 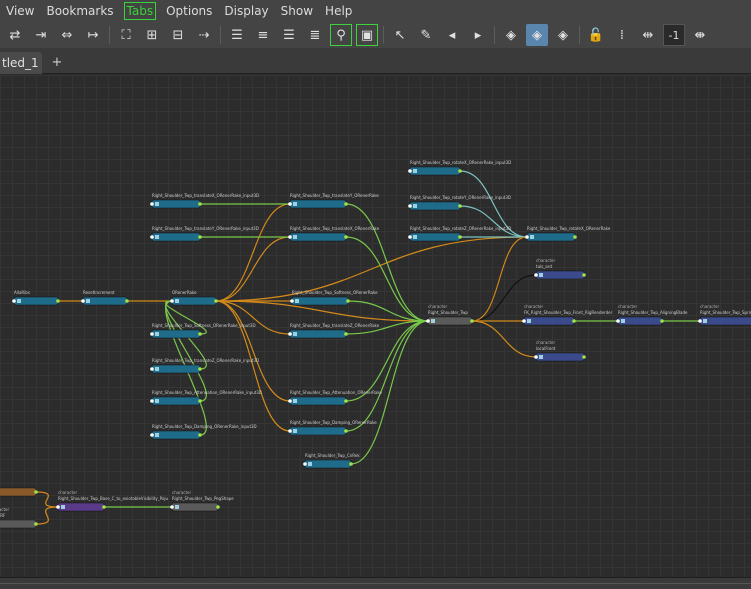 What do you see at coordinates (622, 35) in the screenshot?
I see `spacing-icon: ⁞` at bounding box center [622, 35].